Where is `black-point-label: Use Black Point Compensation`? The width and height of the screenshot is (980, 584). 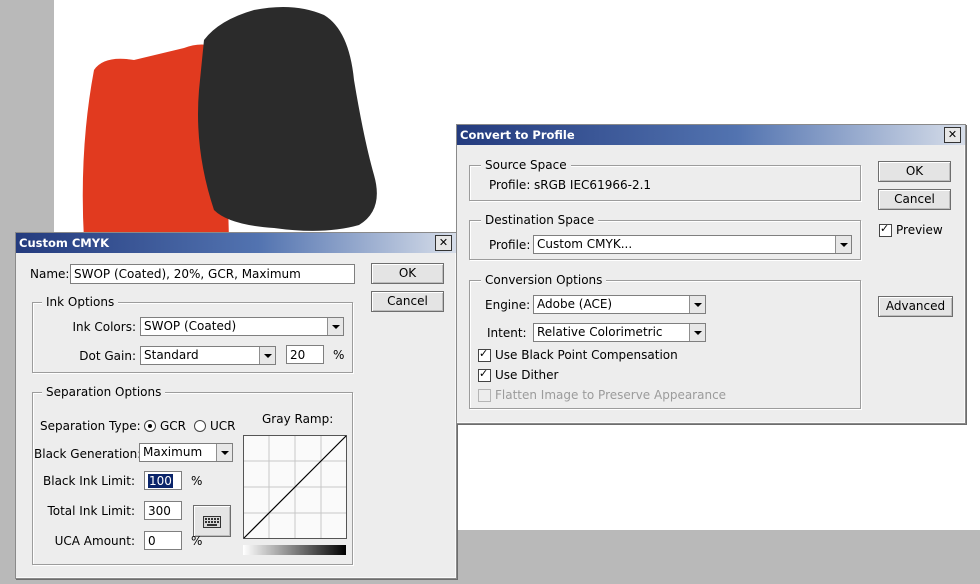
black-point-label: Use Black Point Compensation is located at coordinates (586, 355).